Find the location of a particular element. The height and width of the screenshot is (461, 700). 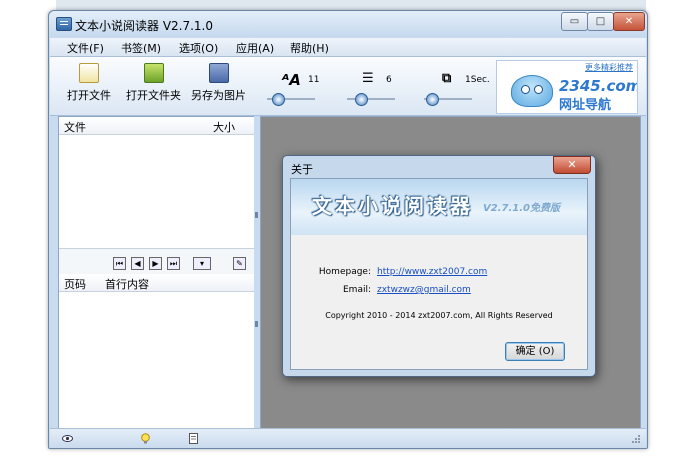

menu-options: 选项(O) is located at coordinates (198, 48).